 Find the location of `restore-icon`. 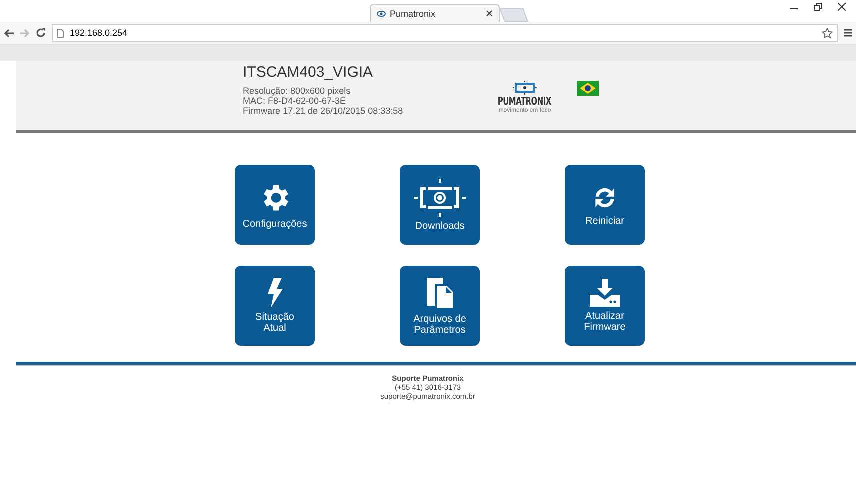

restore-icon is located at coordinates (818, 7).